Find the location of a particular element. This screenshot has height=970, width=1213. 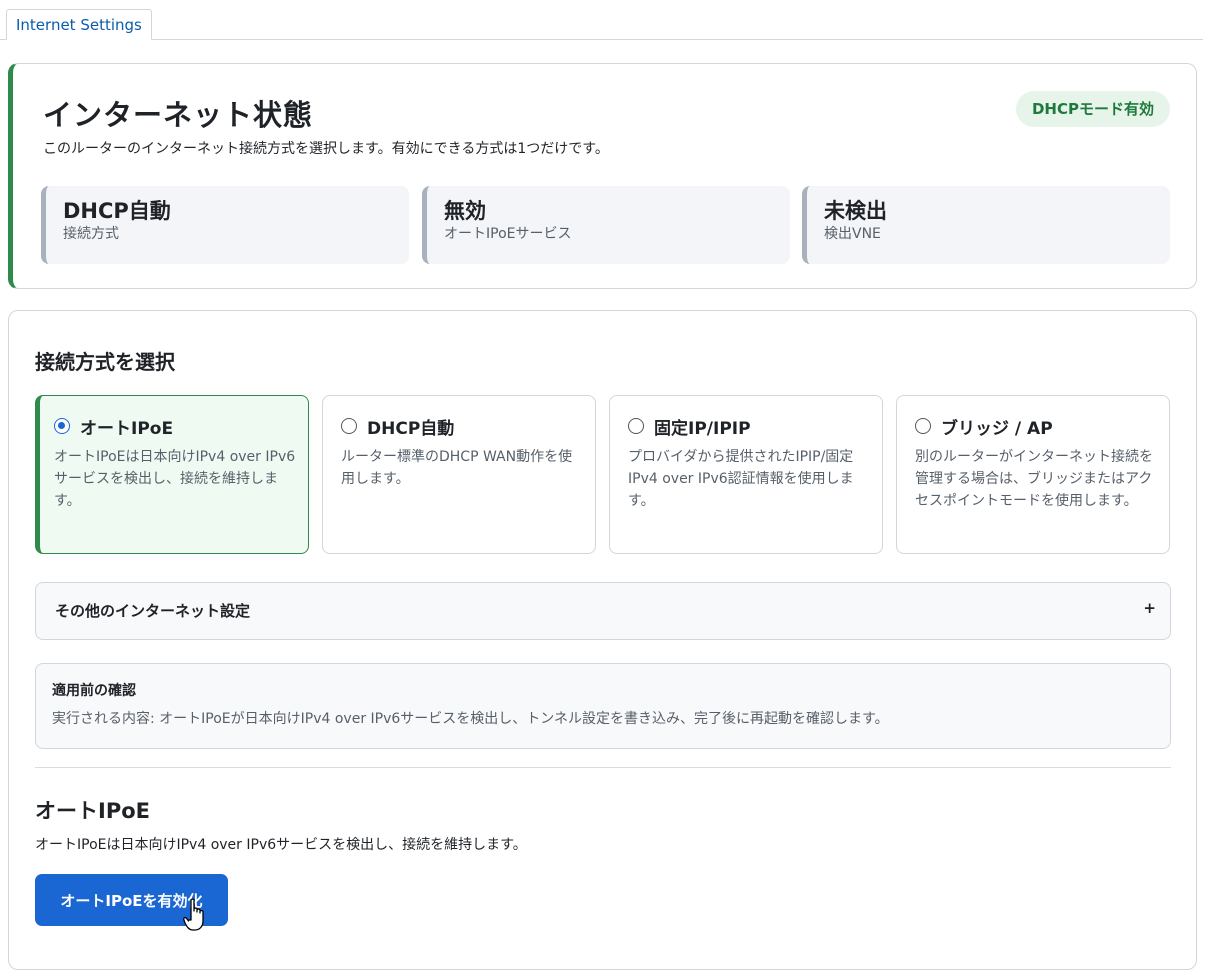

action-title: オートIPoE is located at coordinates (92, 811).